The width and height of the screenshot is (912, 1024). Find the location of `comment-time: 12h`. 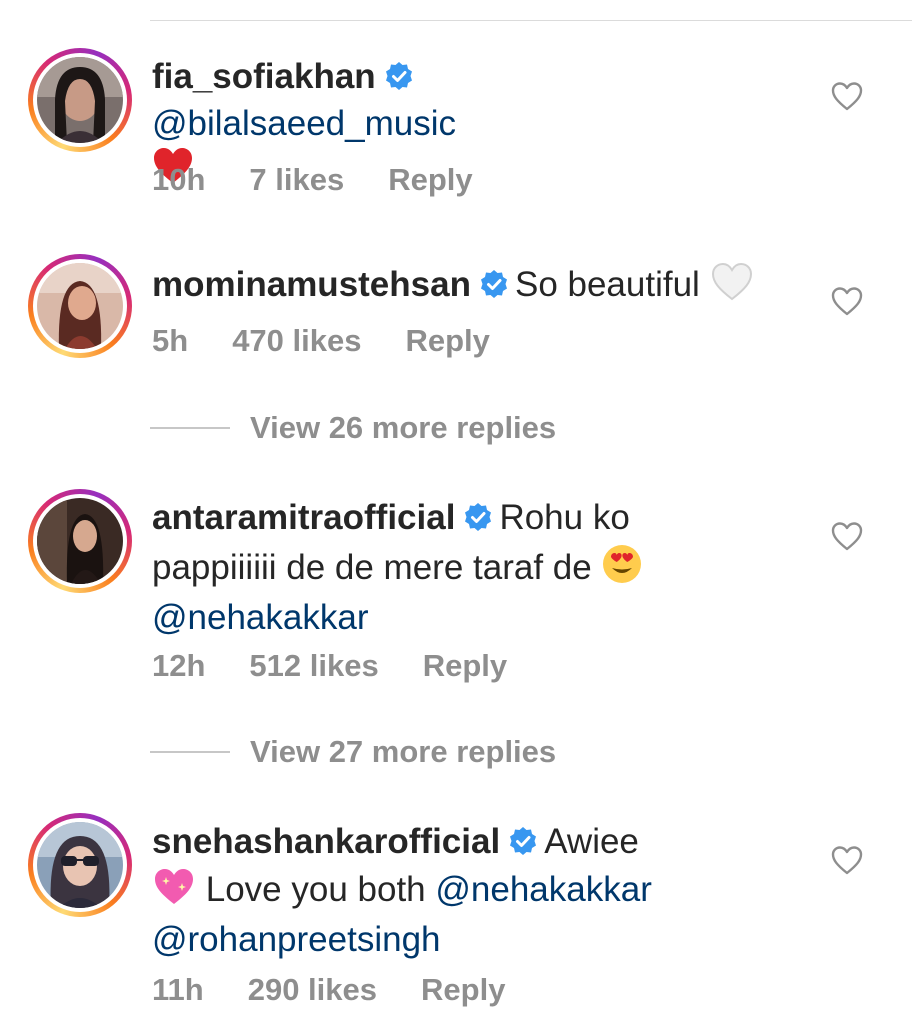

comment-time: 12h is located at coordinates (179, 665).